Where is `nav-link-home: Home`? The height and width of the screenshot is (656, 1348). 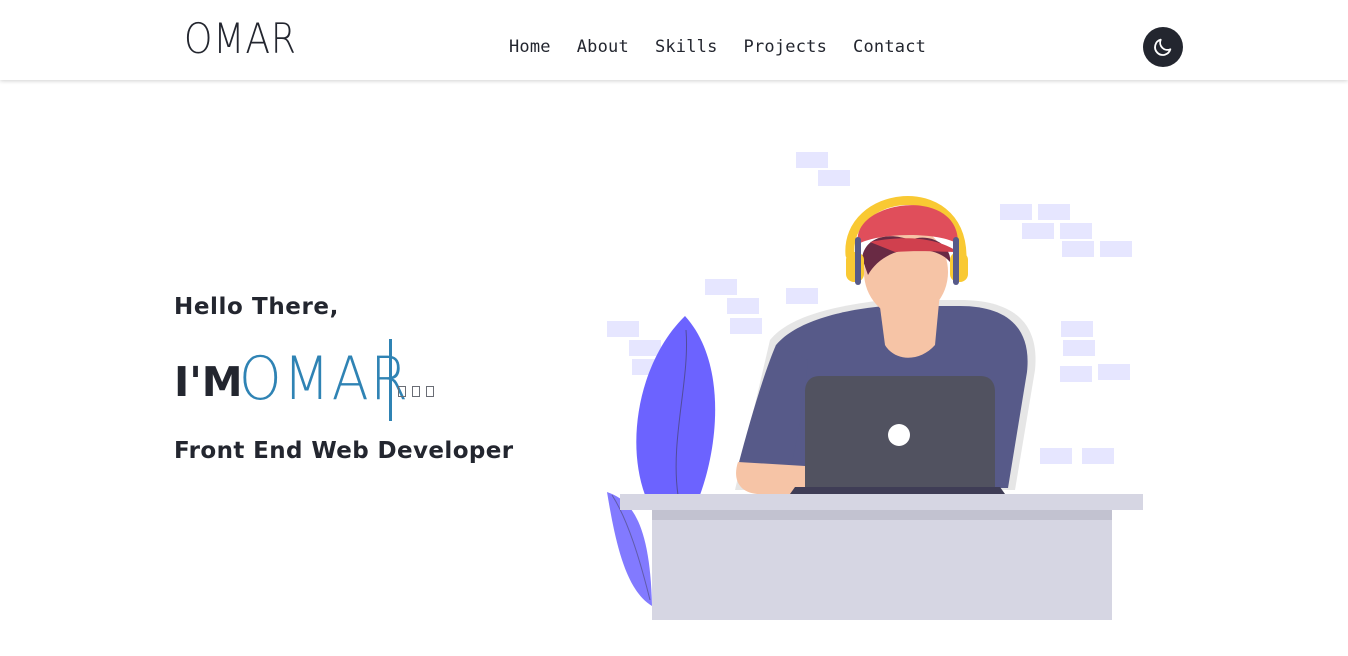
nav-link-home: Home is located at coordinates (530, 47).